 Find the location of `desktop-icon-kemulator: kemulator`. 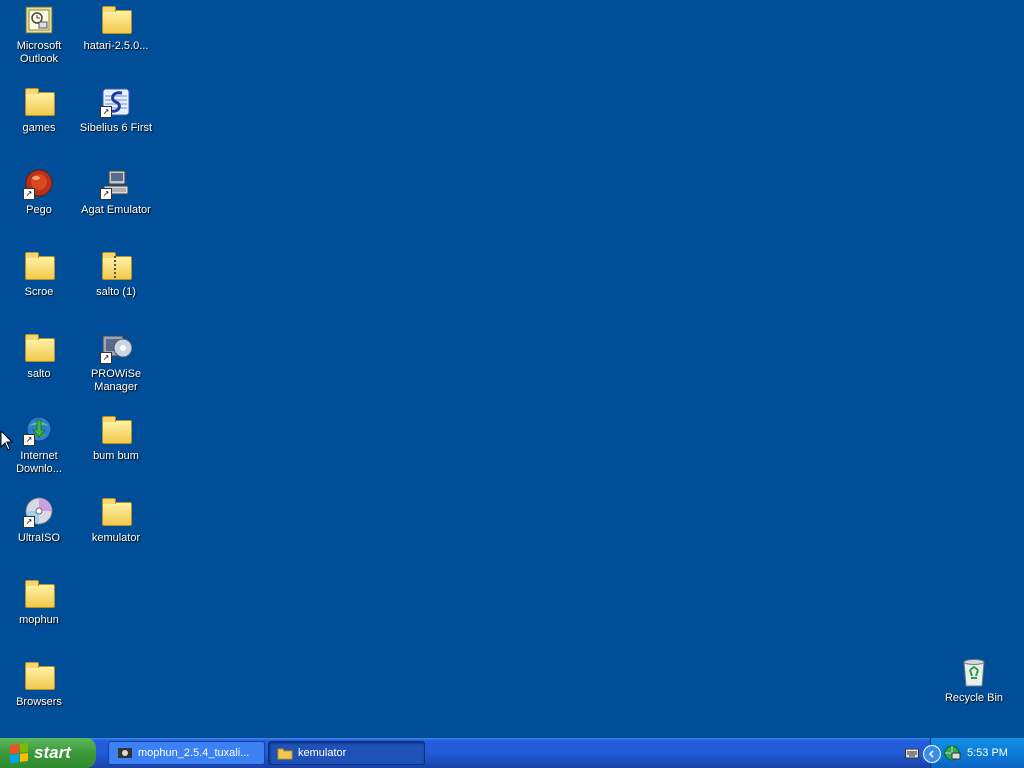

desktop-icon-kemulator: kemulator is located at coordinates (116, 520).